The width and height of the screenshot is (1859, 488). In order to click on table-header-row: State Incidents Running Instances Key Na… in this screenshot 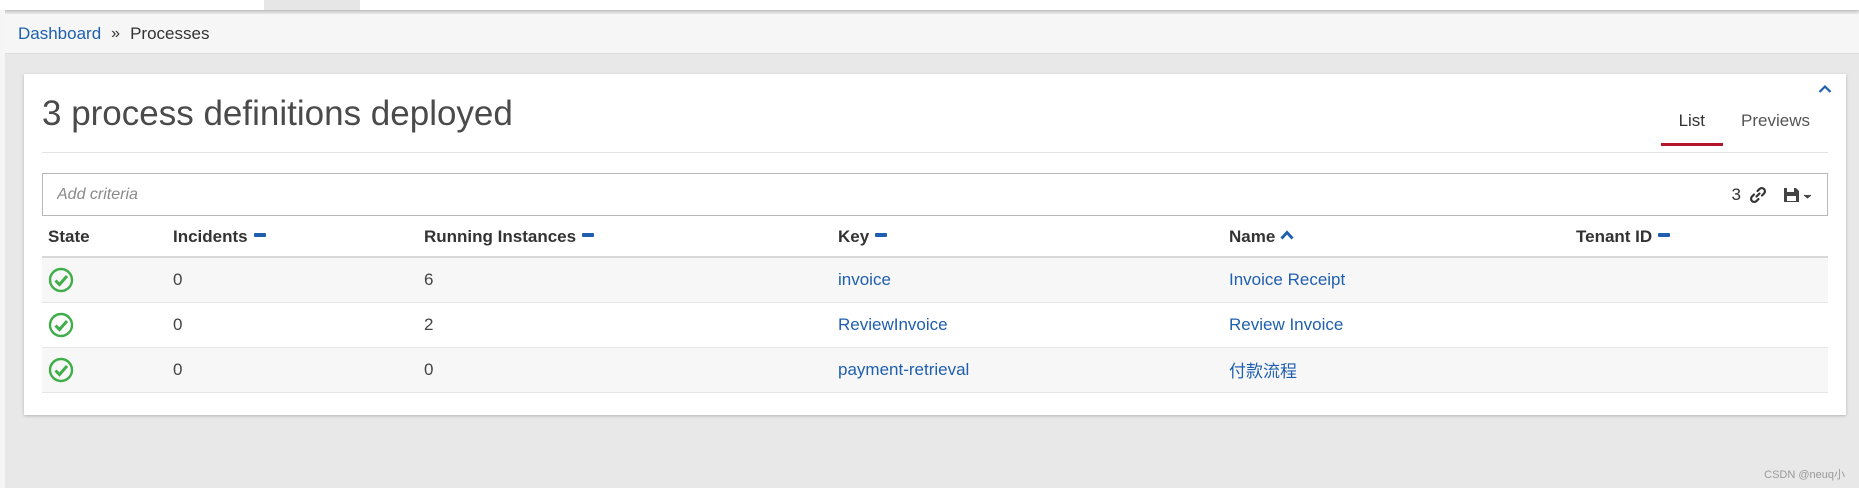, I will do `click(935, 237)`.